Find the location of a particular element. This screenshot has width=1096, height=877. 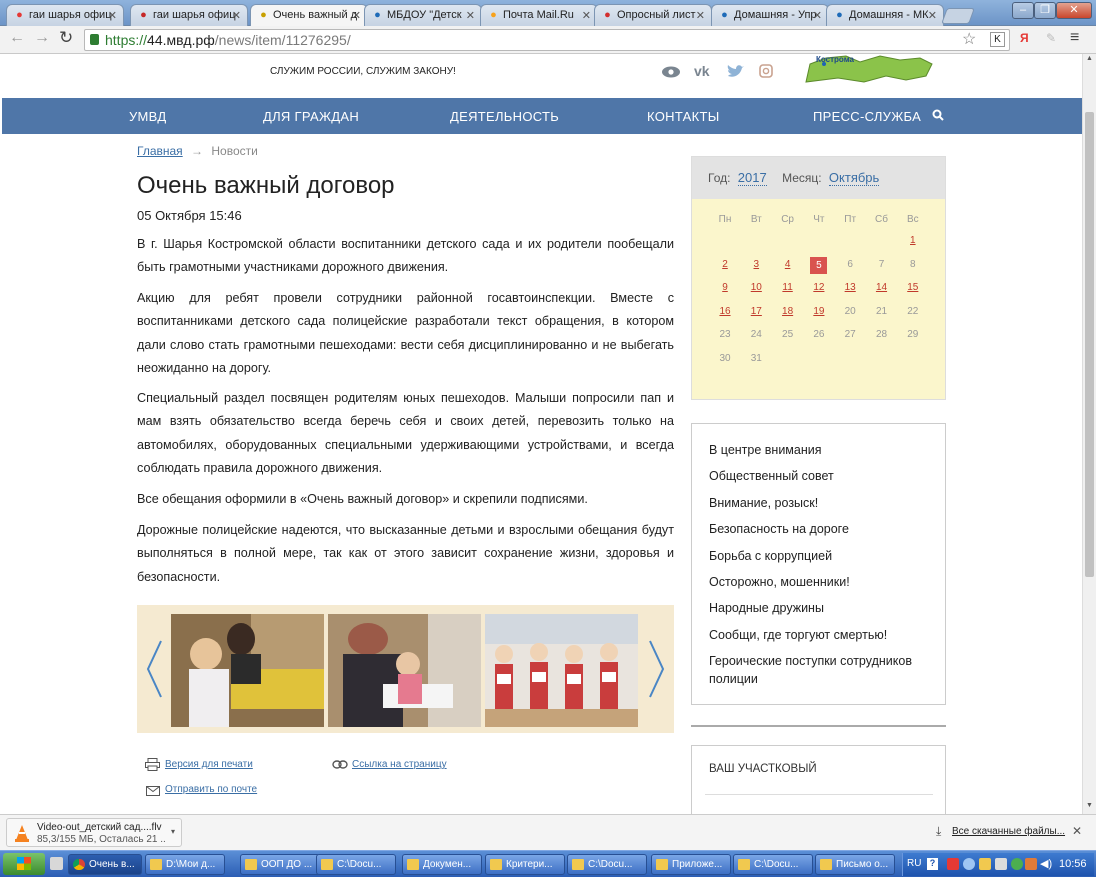

page-link: Ссылка на страницу is located at coordinates (399, 764).